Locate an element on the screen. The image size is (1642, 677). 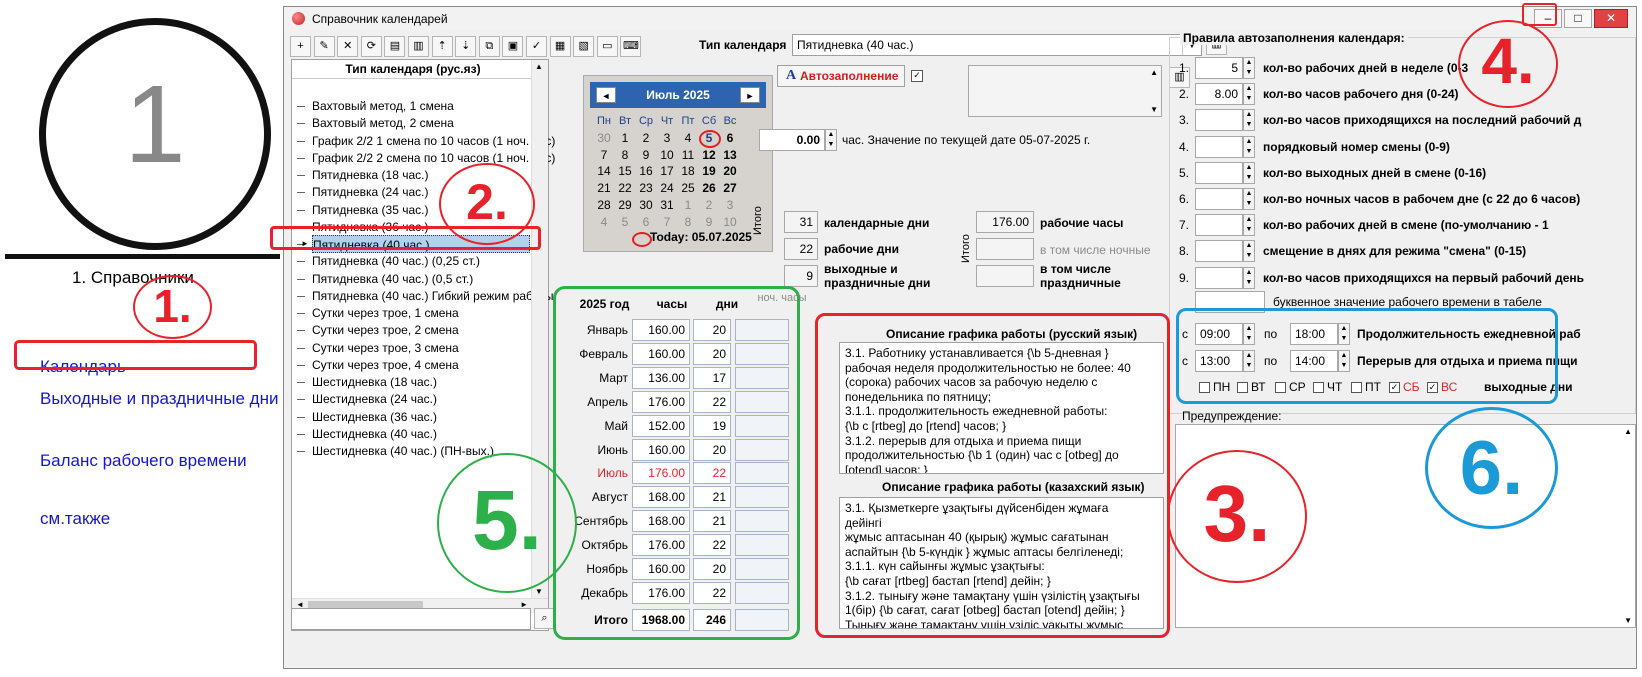
calendar-day: 16 is located at coordinates (646, 171).